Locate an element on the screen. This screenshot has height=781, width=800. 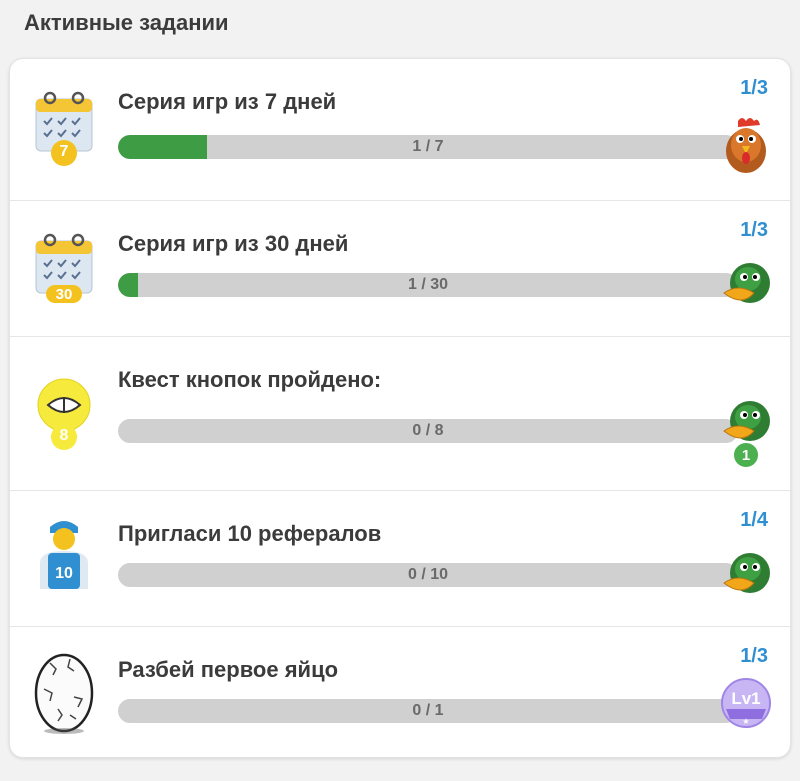
quest-title: Разбей первое яйцо is located at coordinates (228, 669).